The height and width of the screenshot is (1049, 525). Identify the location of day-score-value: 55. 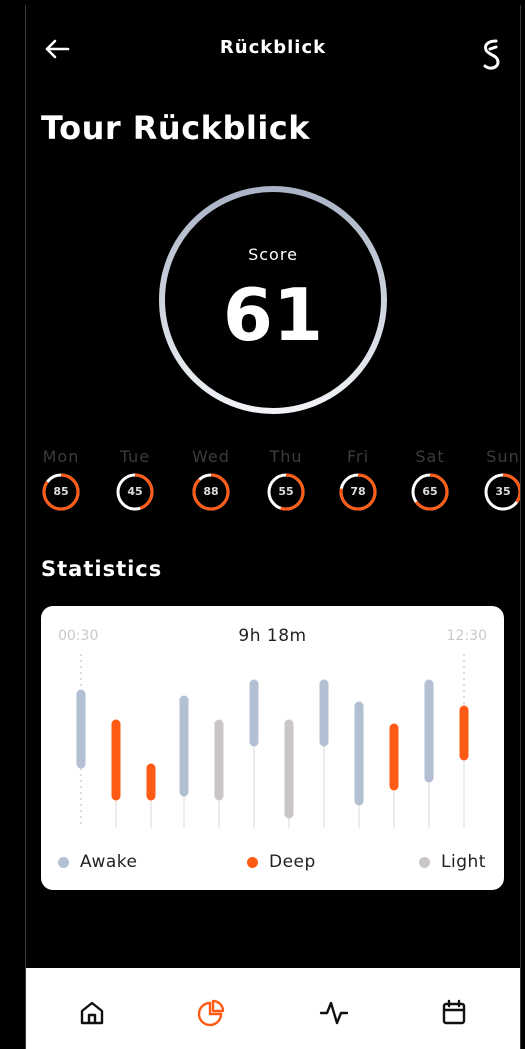
(286, 491).